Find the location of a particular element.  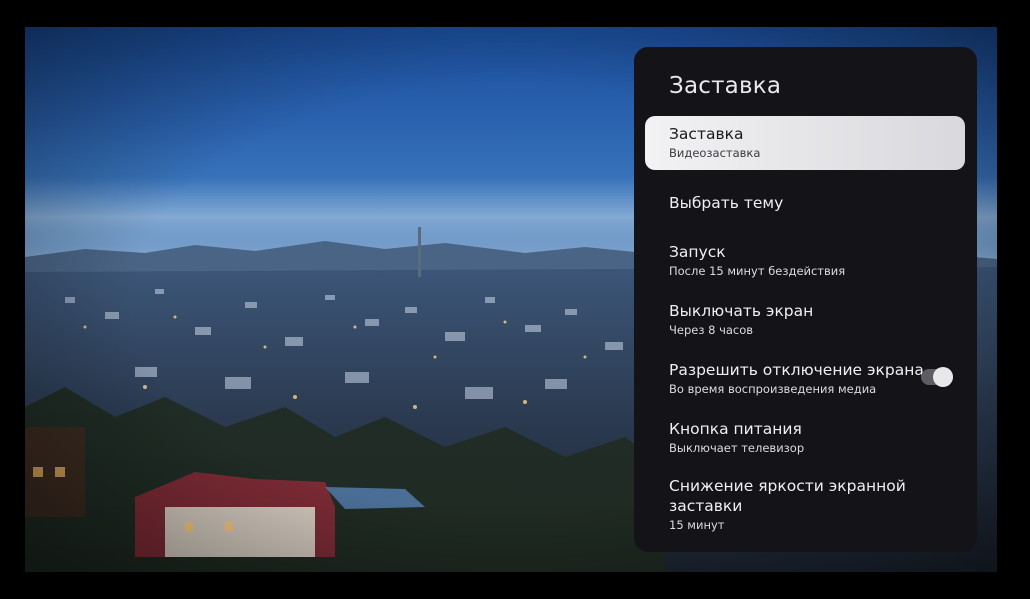

menu-item-value: Через 8 часов is located at coordinates (711, 330).